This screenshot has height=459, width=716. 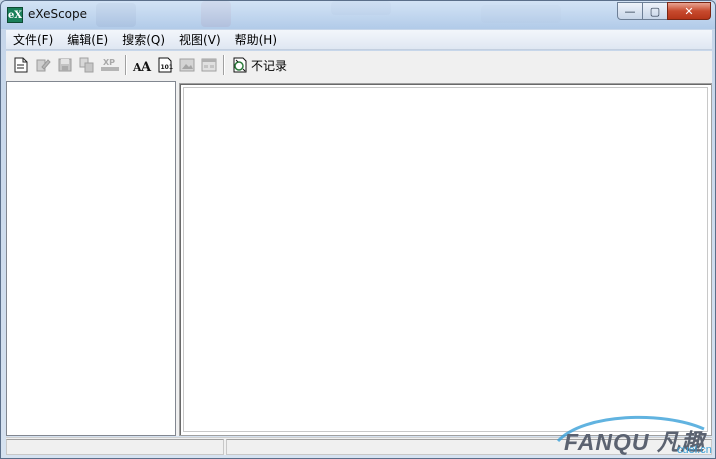 What do you see at coordinates (359, 65) in the screenshot?
I see `toolbar: XP AA 101 不记录` at bounding box center [359, 65].